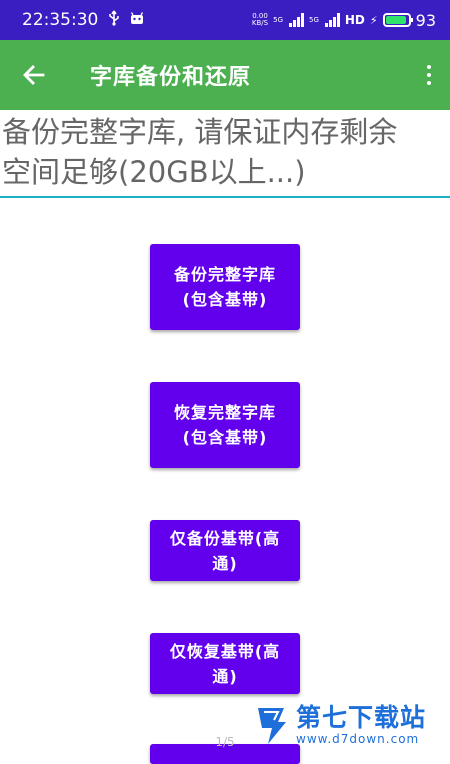 The image size is (450, 764). What do you see at coordinates (225, 197) in the screenshot?
I see `notice-divider` at bounding box center [225, 197].